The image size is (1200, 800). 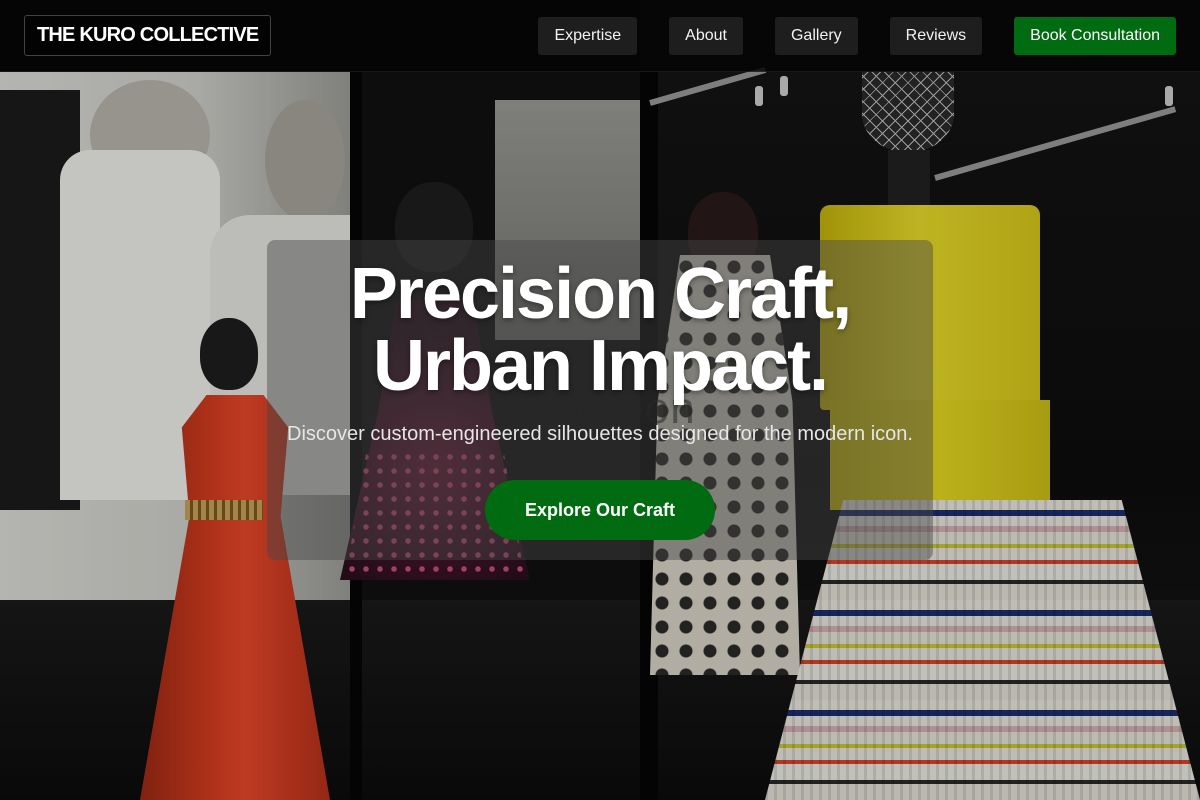 What do you see at coordinates (816, 35) in the screenshot?
I see `nav-link-gallery: Gallery` at bounding box center [816, 35].